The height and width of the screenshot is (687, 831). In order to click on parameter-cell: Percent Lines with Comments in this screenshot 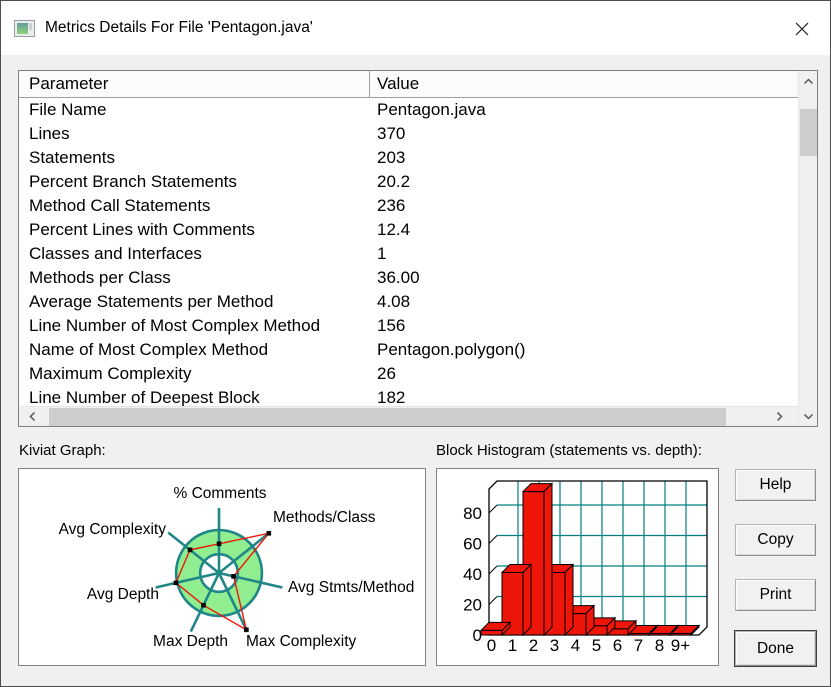, I will do `click(142, 229)`.